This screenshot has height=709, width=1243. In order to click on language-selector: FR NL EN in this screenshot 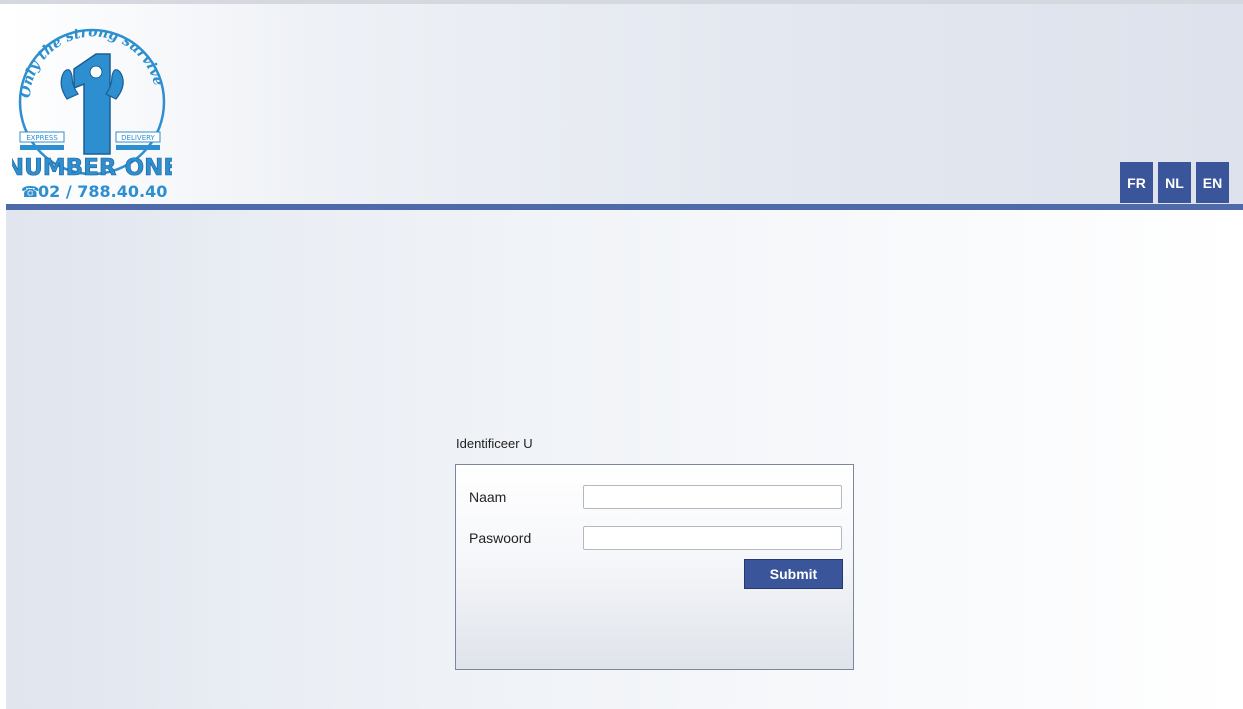, I will do `click(1174, 182)`.